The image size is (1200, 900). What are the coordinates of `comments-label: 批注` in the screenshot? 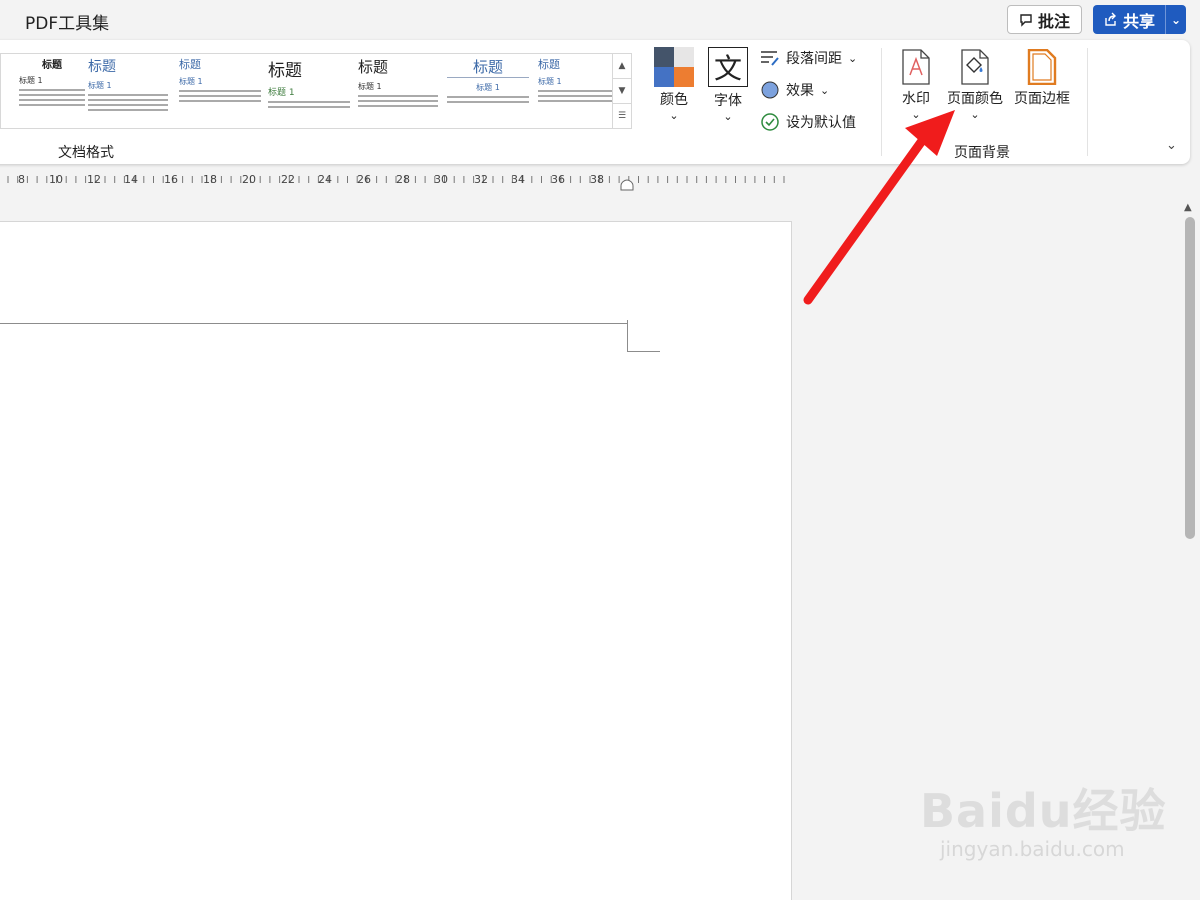 It's located at (1053, 21).